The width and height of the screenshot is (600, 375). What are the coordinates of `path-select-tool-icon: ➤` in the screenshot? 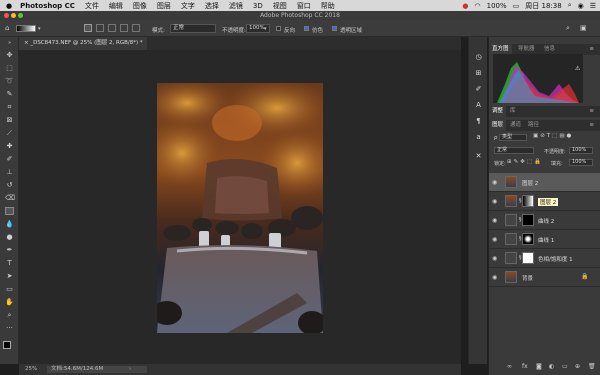 It's located at (9, 276).